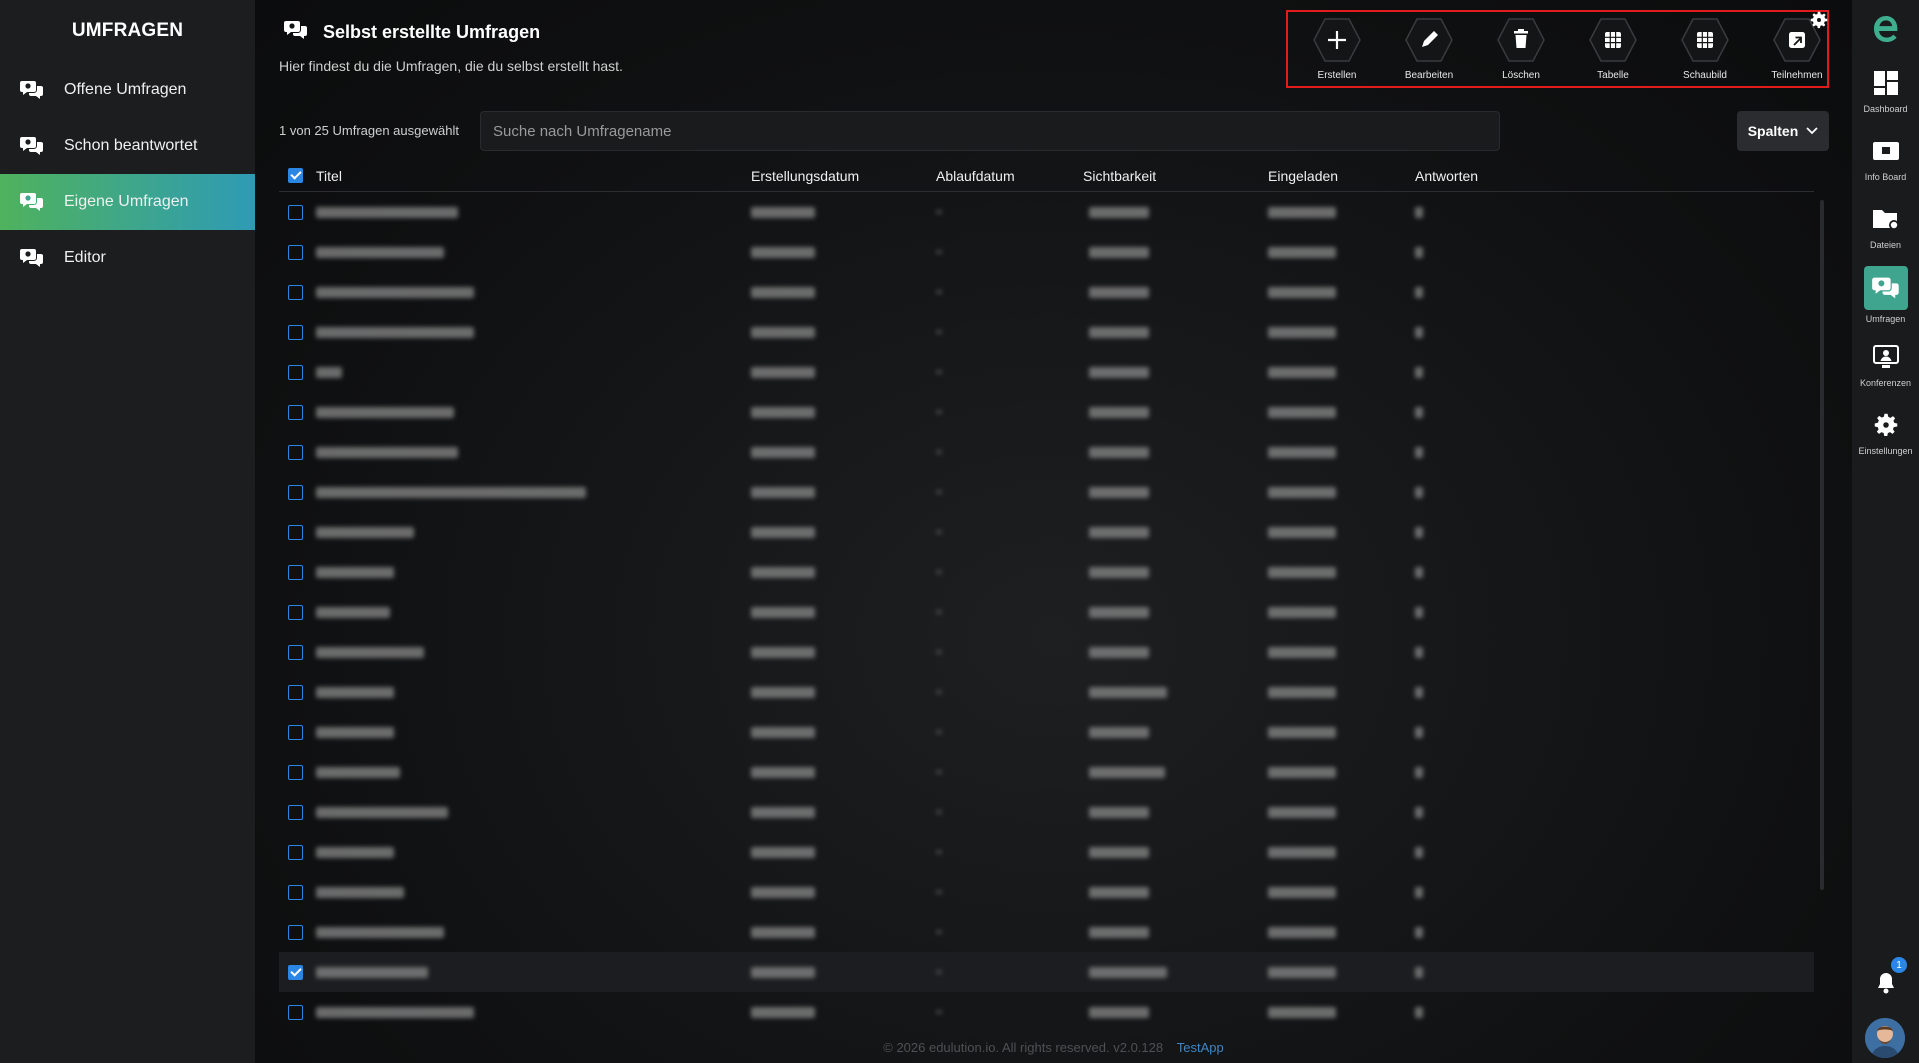 This screenshot has height=1063, width=1919. I want to click on sidebar-item-schon-beantwortet: Schon beantwortet, so click(127, 146).